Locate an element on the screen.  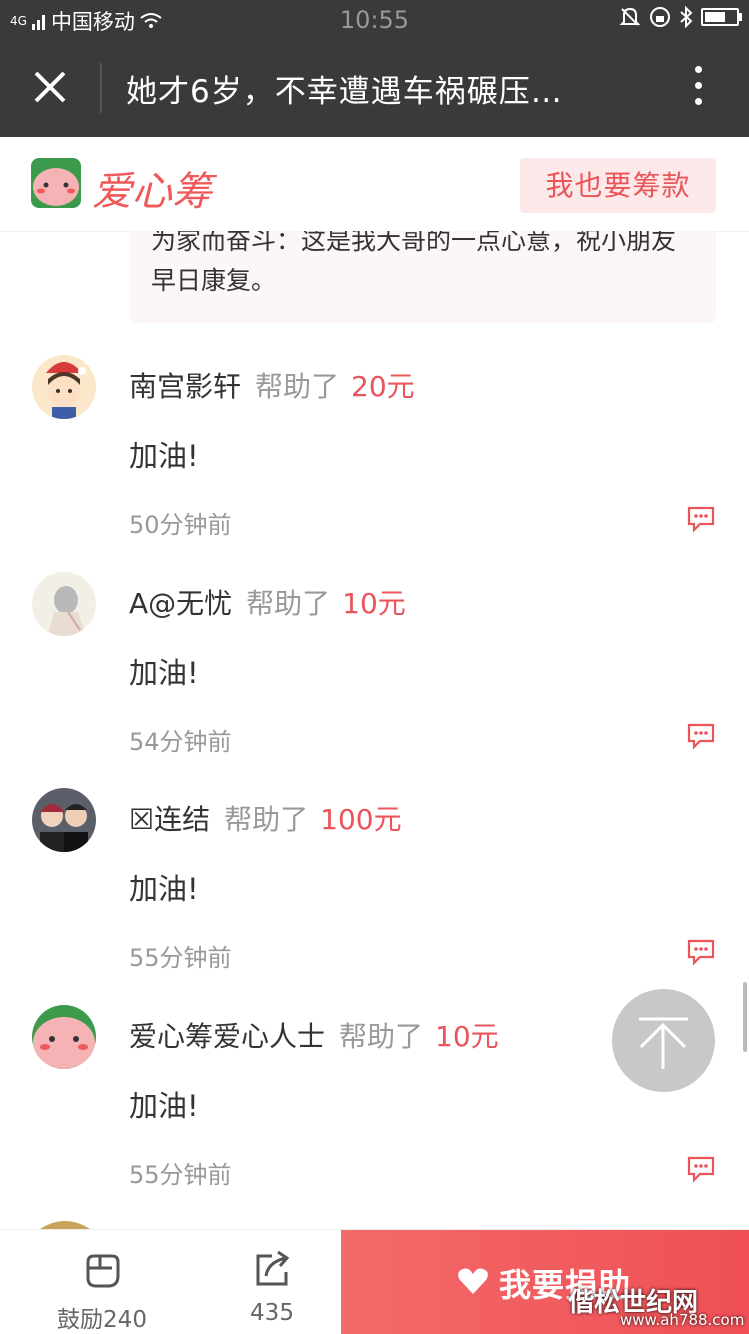
brand-header: 爱心筹 我也要筹款 is located at coordinates (374, 184).